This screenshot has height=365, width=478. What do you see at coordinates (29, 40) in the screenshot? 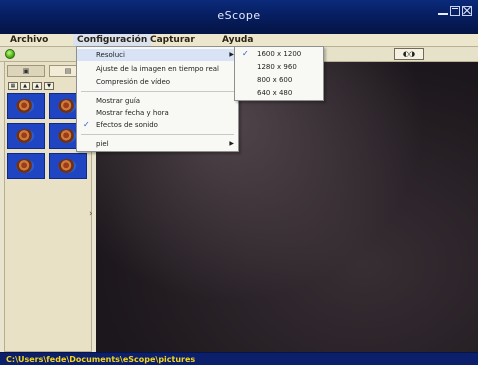
I see `menu-archivo: Archivo` at bounding box center [29, 40].